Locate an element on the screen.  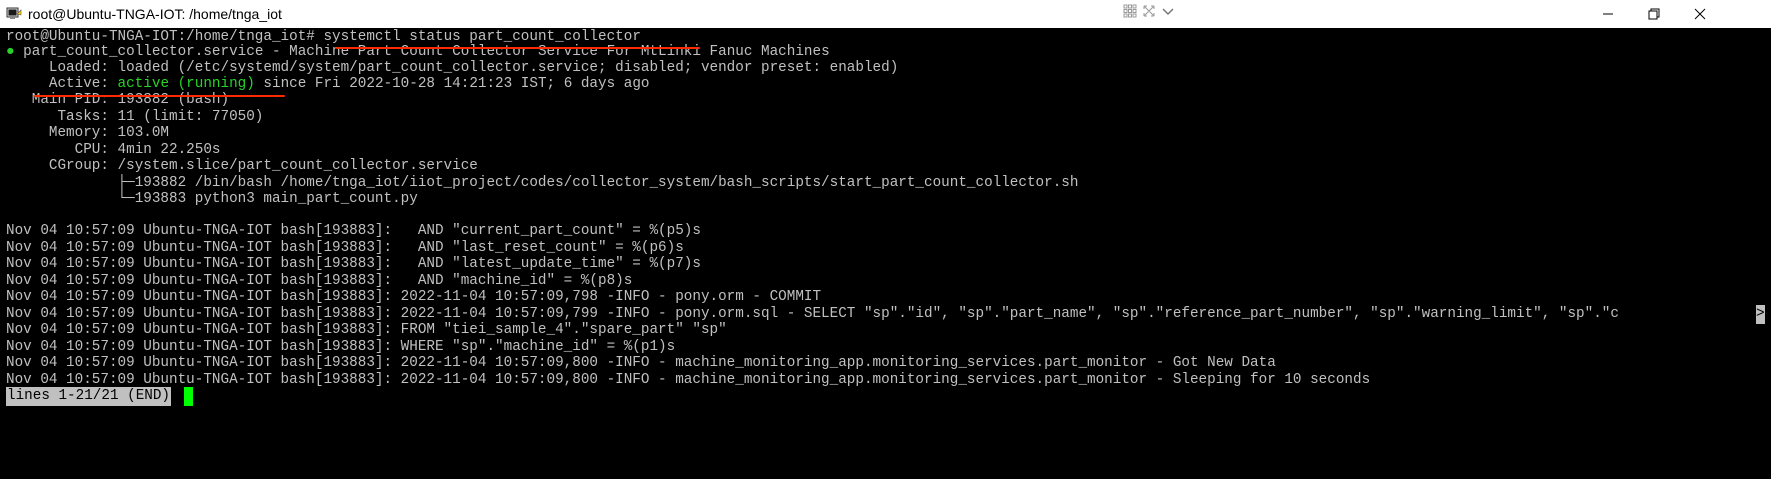
grid-icon is located at coordinates (1130, 11).